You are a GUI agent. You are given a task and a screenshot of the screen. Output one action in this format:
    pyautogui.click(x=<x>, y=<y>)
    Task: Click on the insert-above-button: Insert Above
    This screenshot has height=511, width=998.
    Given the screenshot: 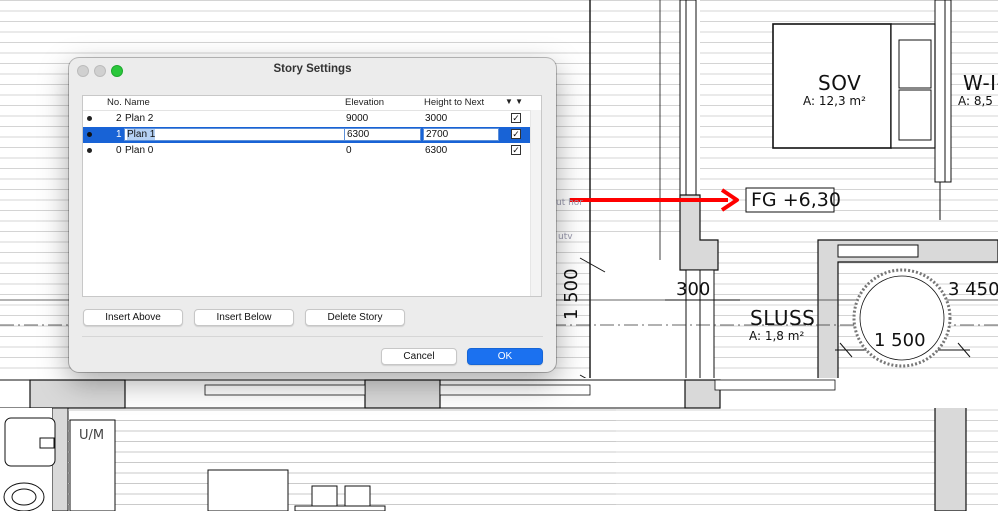 What is the action you would take?
    pyautogui.click(x=133, y=317)
    